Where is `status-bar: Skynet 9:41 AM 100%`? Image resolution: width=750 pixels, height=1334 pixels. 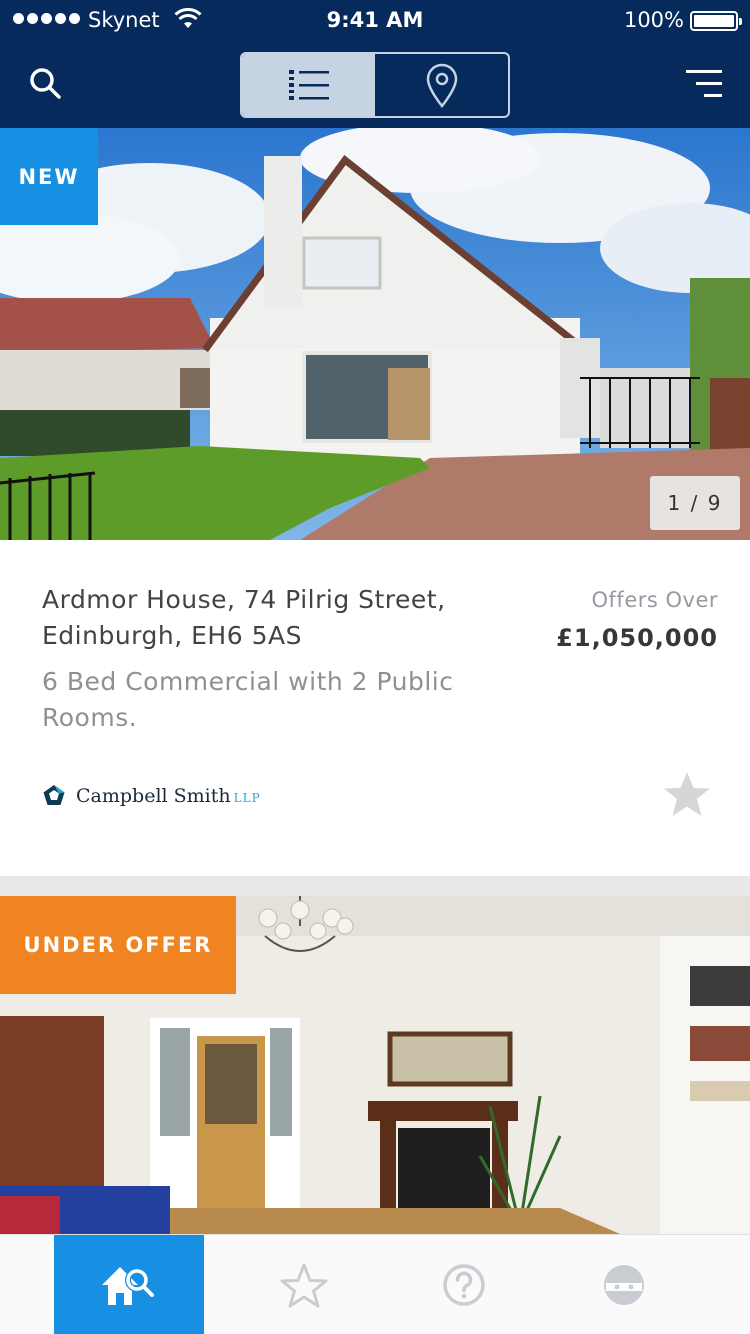
status-bar: Skynet 9:41 AM 100% is located at coordinates (375, 20).